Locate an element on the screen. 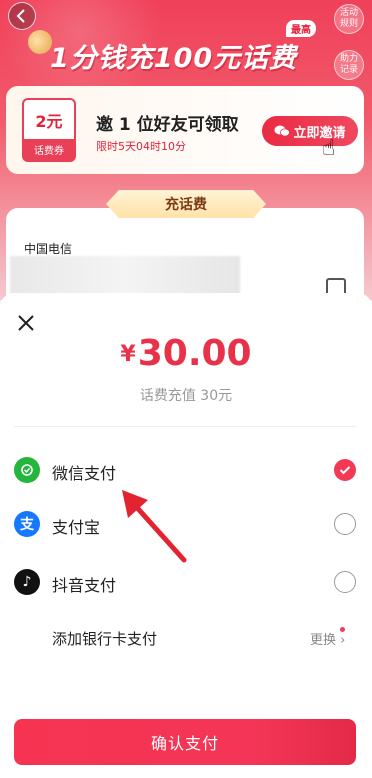 This screenshot has height=778, width=372. arrow-annotation-icon is located at coordinates (154, 526).